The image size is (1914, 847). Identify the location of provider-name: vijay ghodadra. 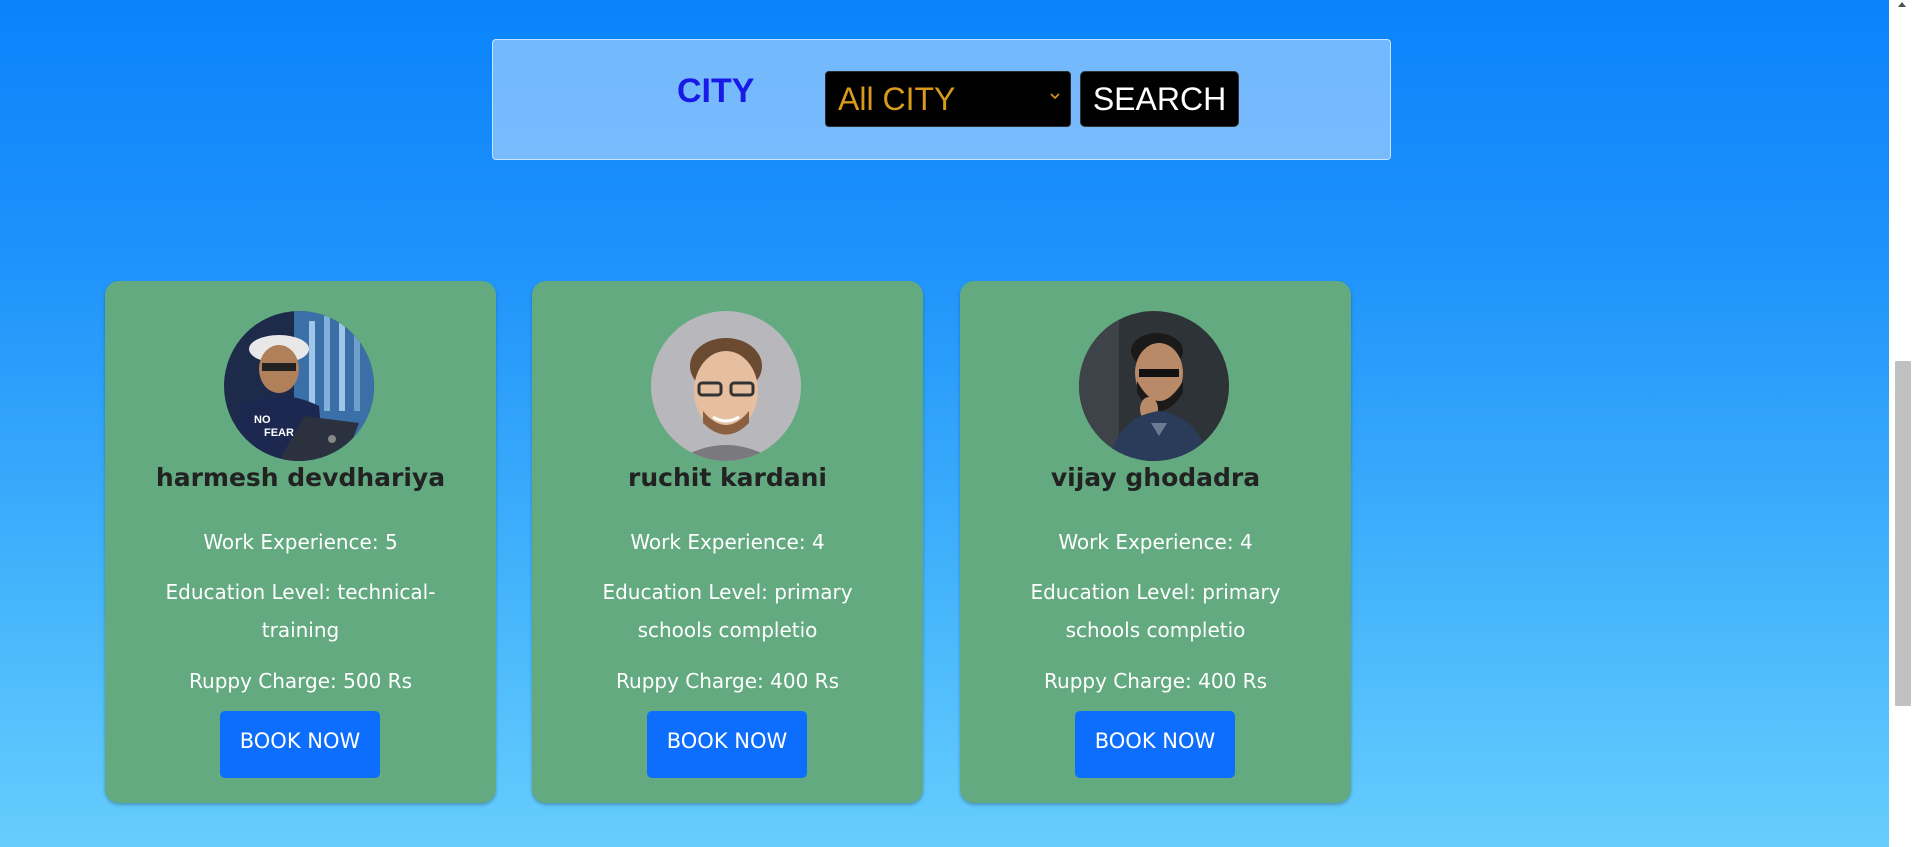
(1155, 477).